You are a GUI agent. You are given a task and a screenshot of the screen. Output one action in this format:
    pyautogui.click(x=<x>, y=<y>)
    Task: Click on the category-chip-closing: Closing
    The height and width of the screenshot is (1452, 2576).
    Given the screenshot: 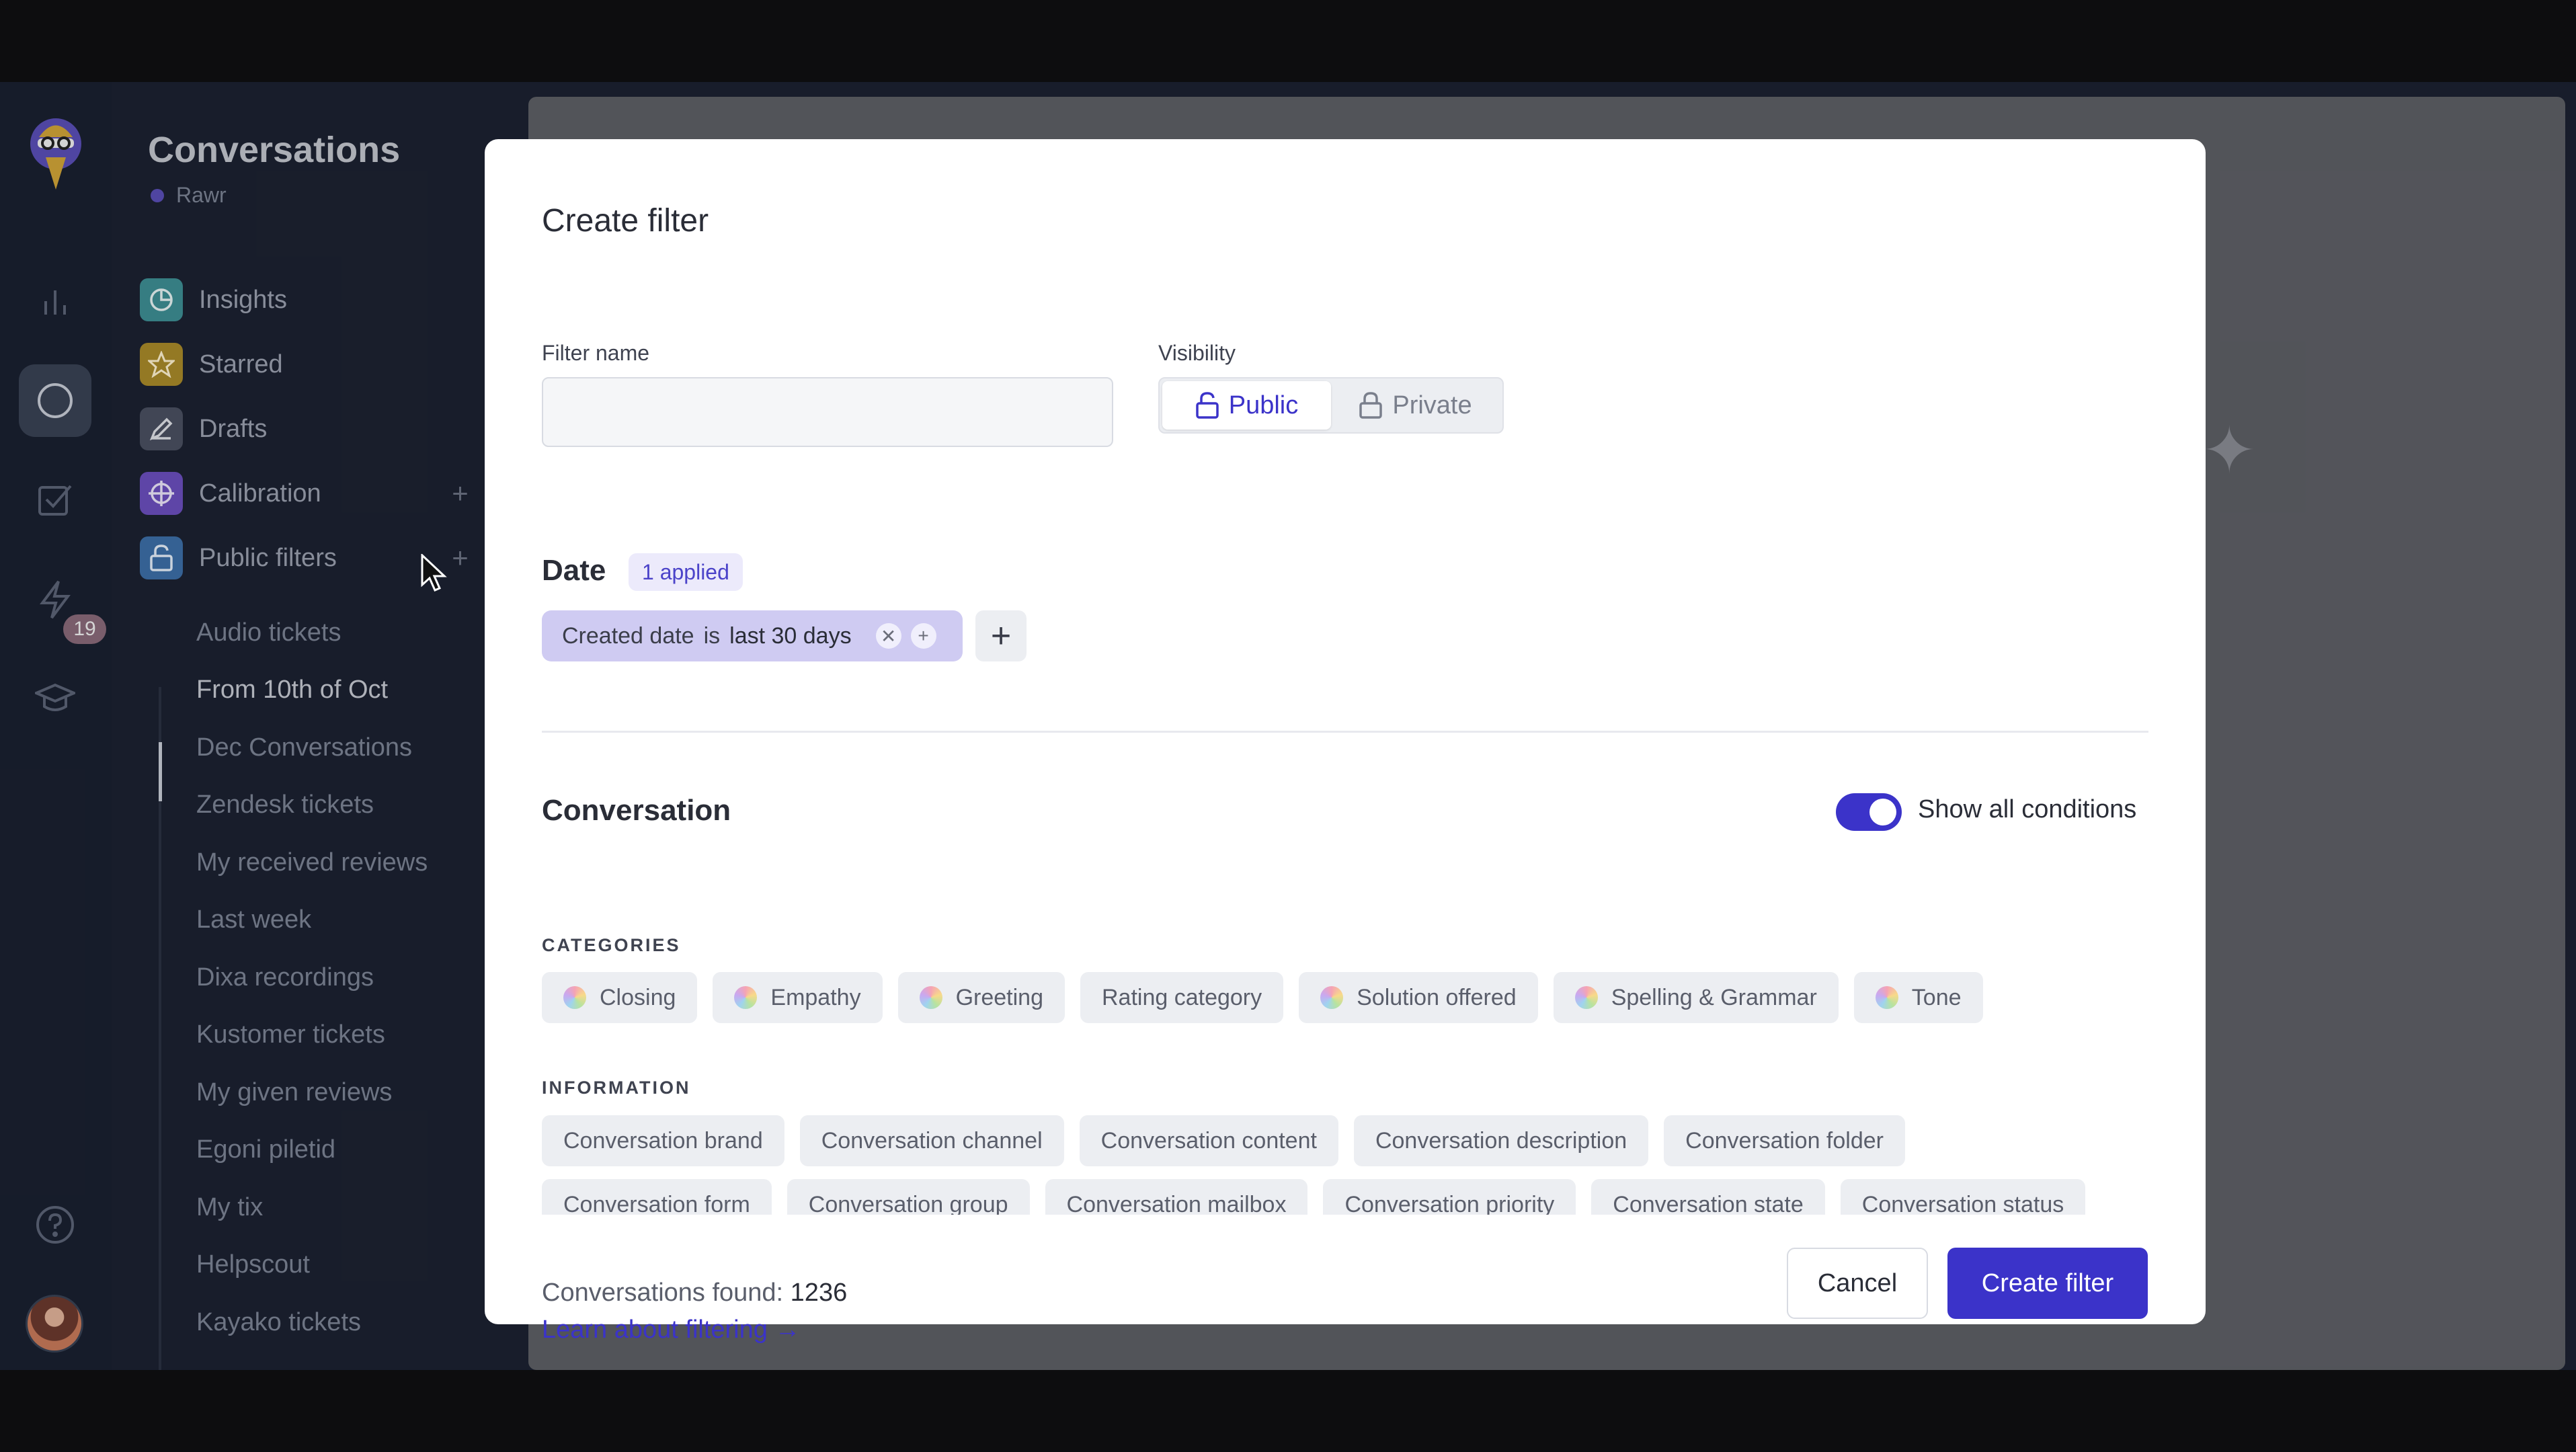 What is the action you would take?
    pyautogui.click(x=620, y=997)
    